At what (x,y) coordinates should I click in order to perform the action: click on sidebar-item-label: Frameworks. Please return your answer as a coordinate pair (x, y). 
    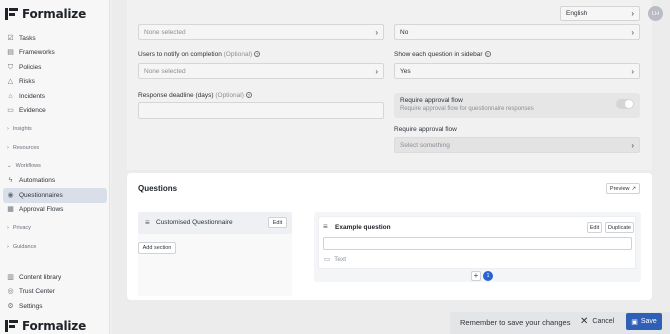
    Looking at the image, I should click on (37, 53).